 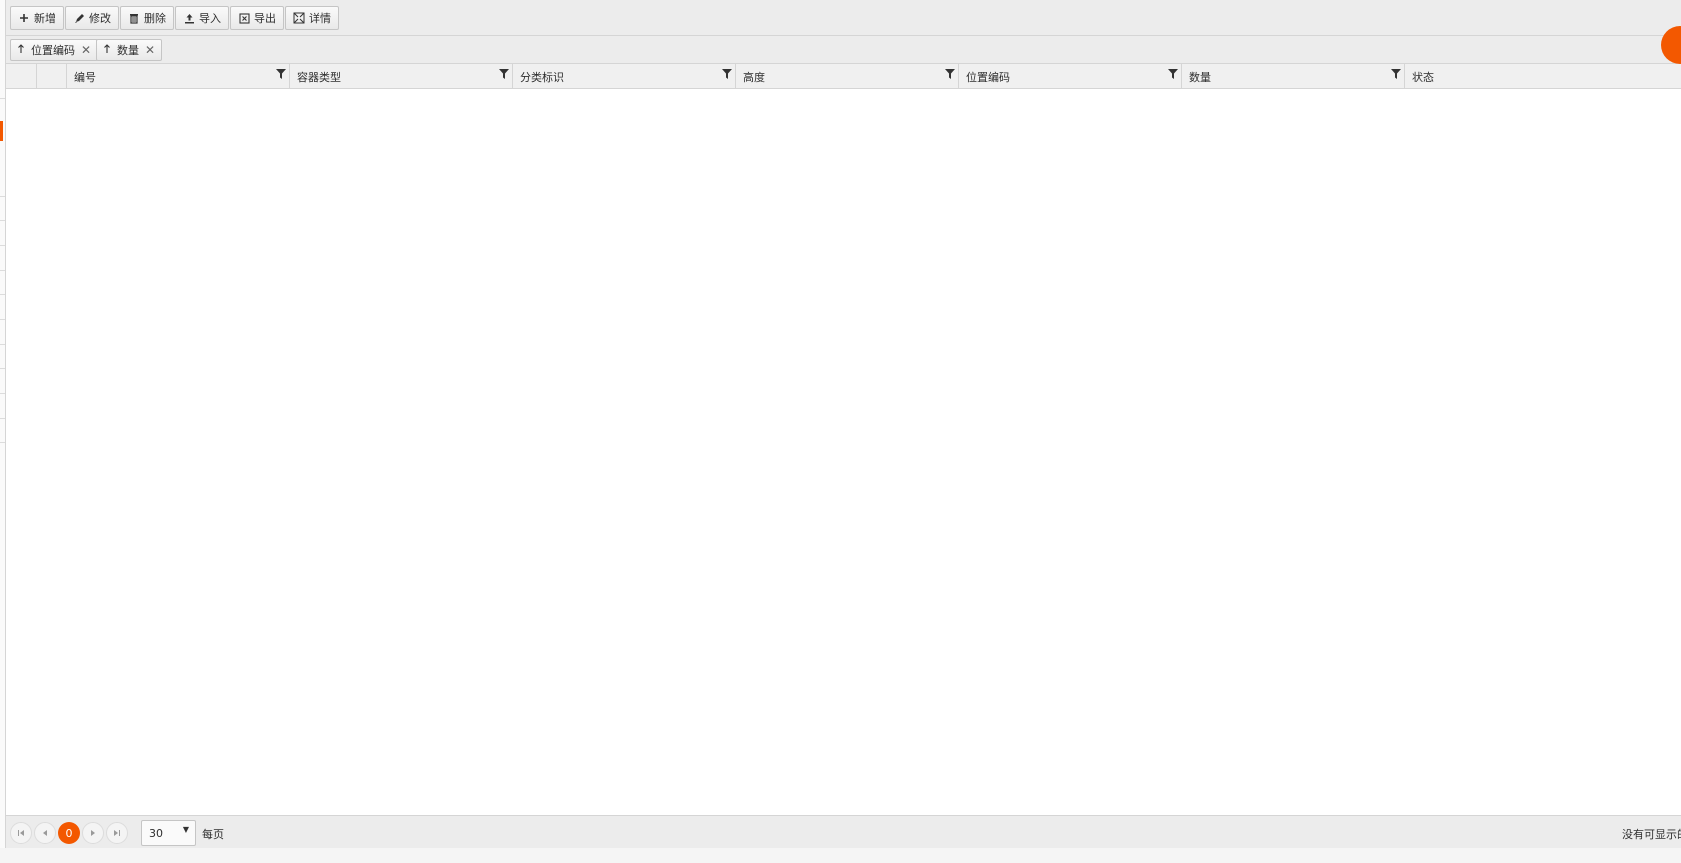 I want to click on details-icon, so click(x=299, y=18).